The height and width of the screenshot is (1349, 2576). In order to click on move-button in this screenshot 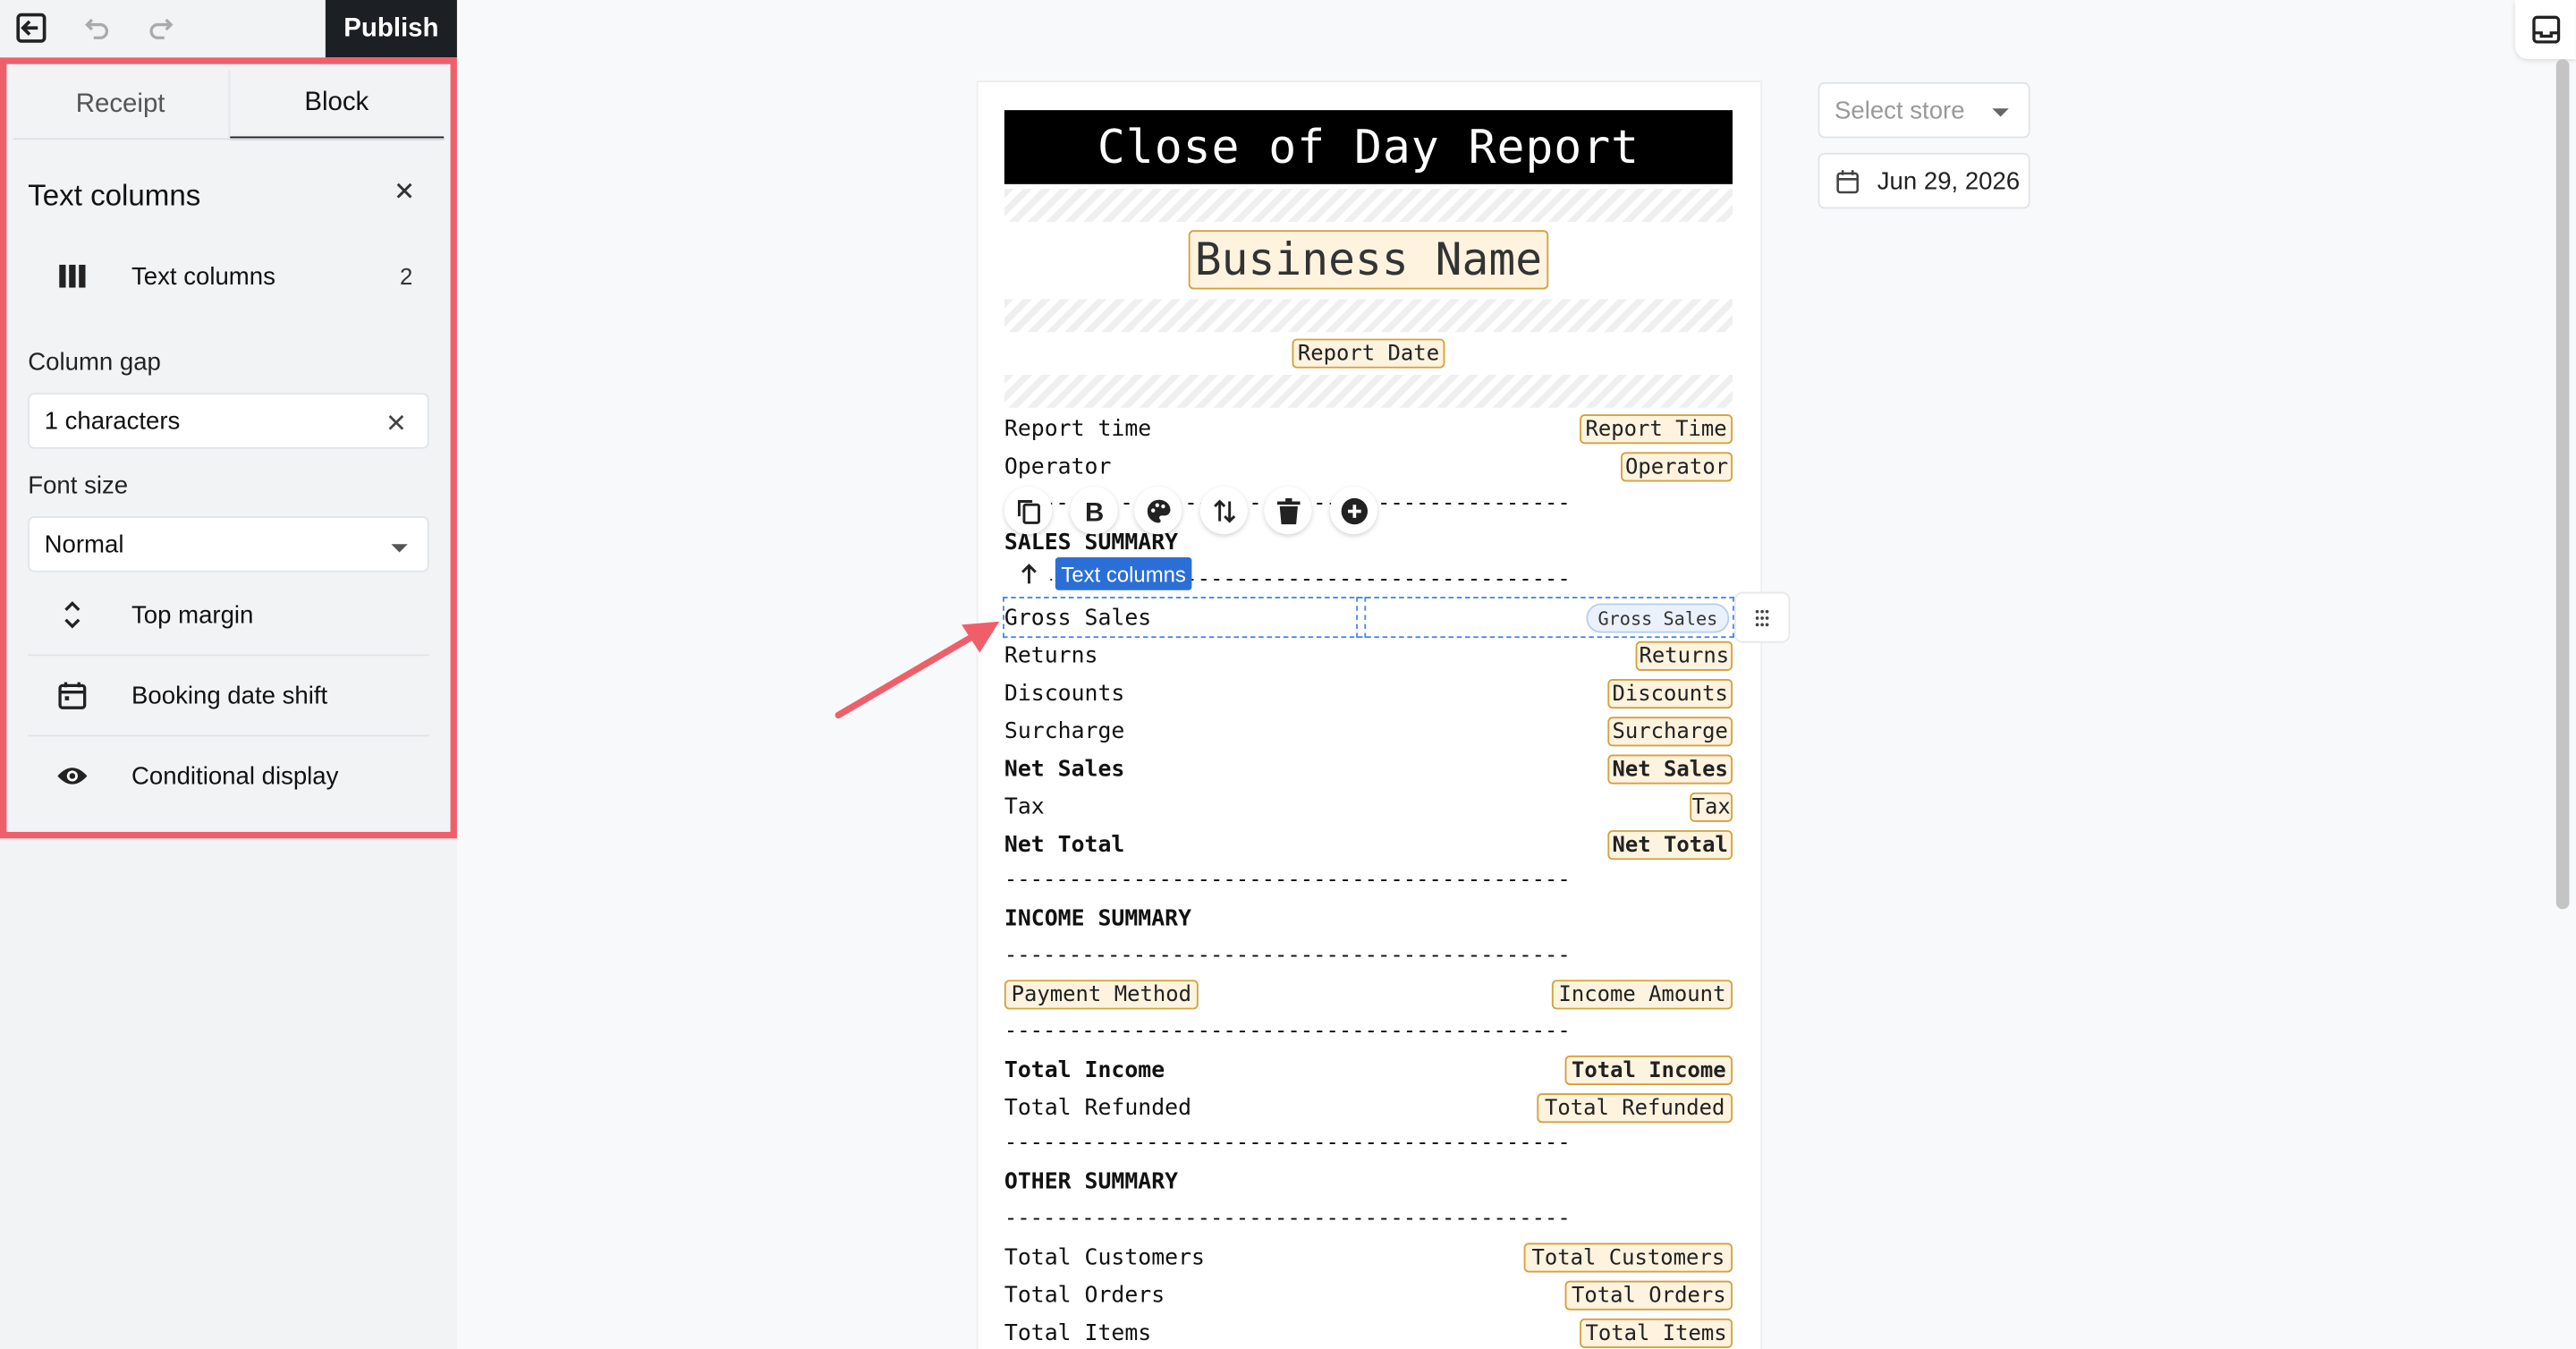, I will do `click(1223, 510)`.